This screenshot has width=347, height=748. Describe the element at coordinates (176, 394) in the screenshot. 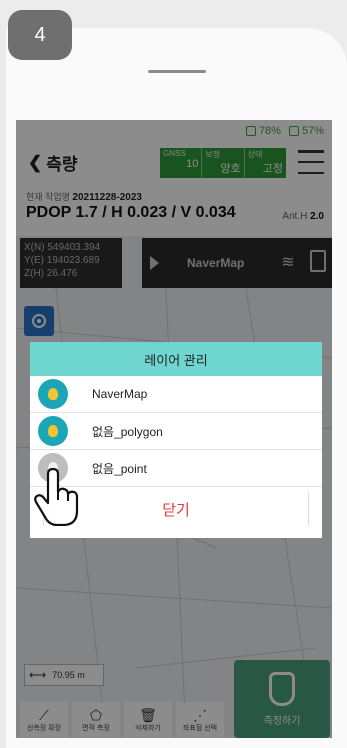

I see `layer-row-navermap: NaverMap` at that location.